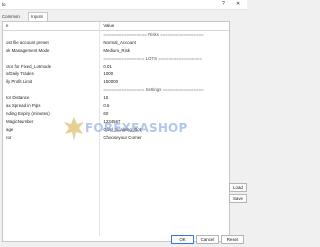 This screenshot has width=320, height=247. I want to click on parameter-value: 150000, so click(164, 82).